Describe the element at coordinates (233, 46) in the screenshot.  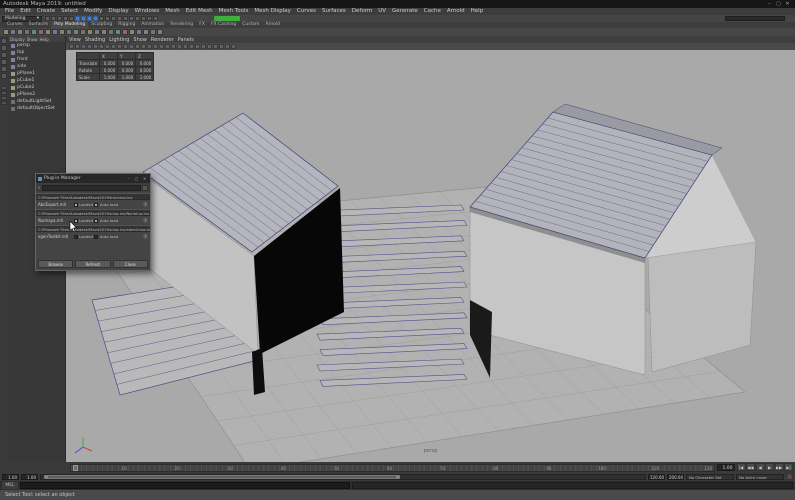
I see `xray-icon` at that location.